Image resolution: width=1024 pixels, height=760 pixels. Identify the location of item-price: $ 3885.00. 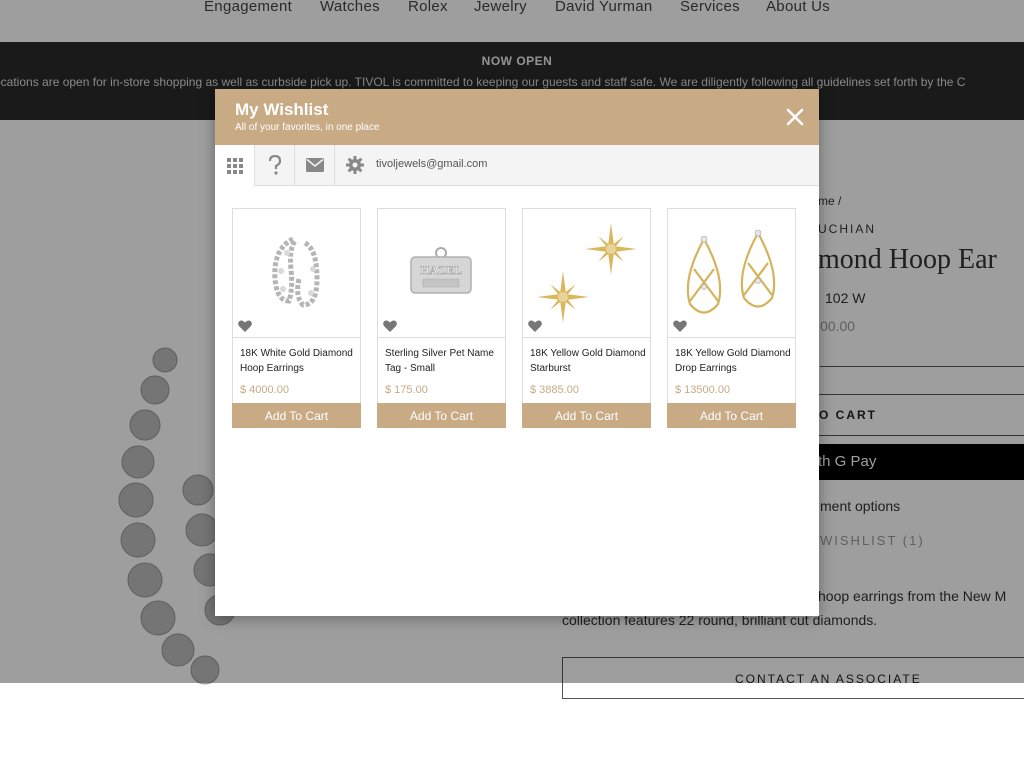
(554, 390).